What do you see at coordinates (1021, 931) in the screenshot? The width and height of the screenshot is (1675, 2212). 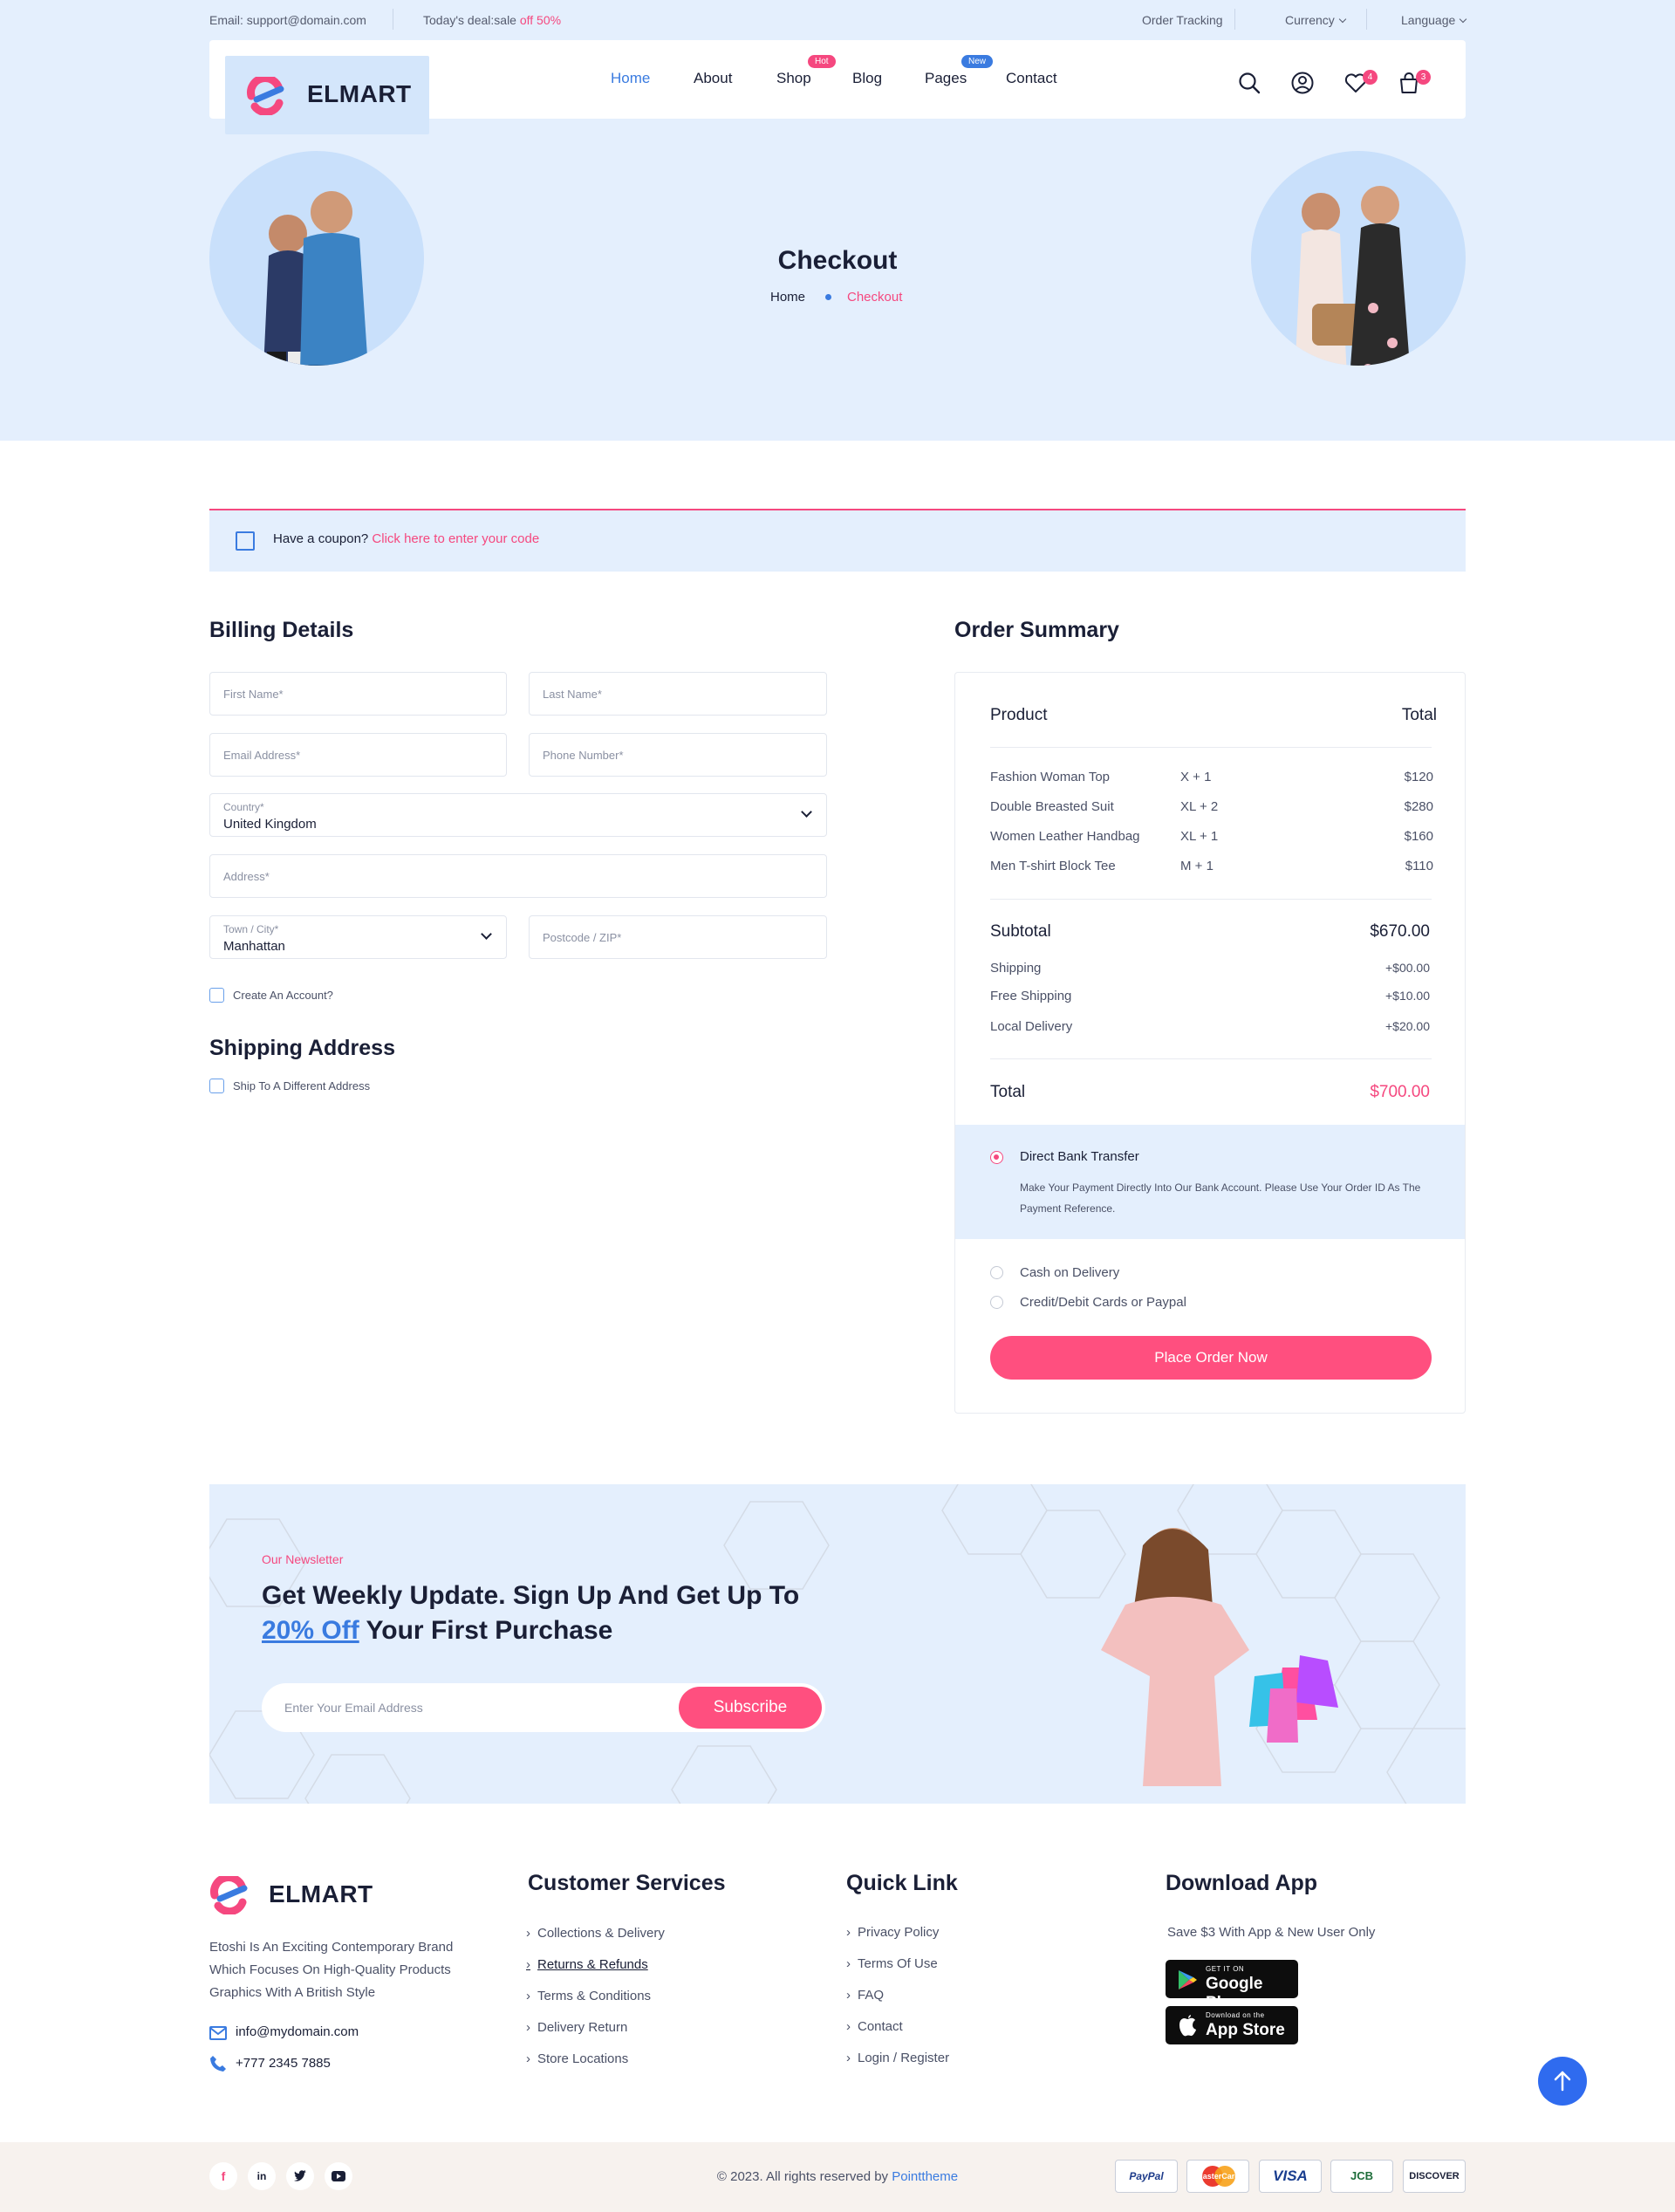 I see `subtotal-label: Subtotal` at bounding box center [1021, 931].